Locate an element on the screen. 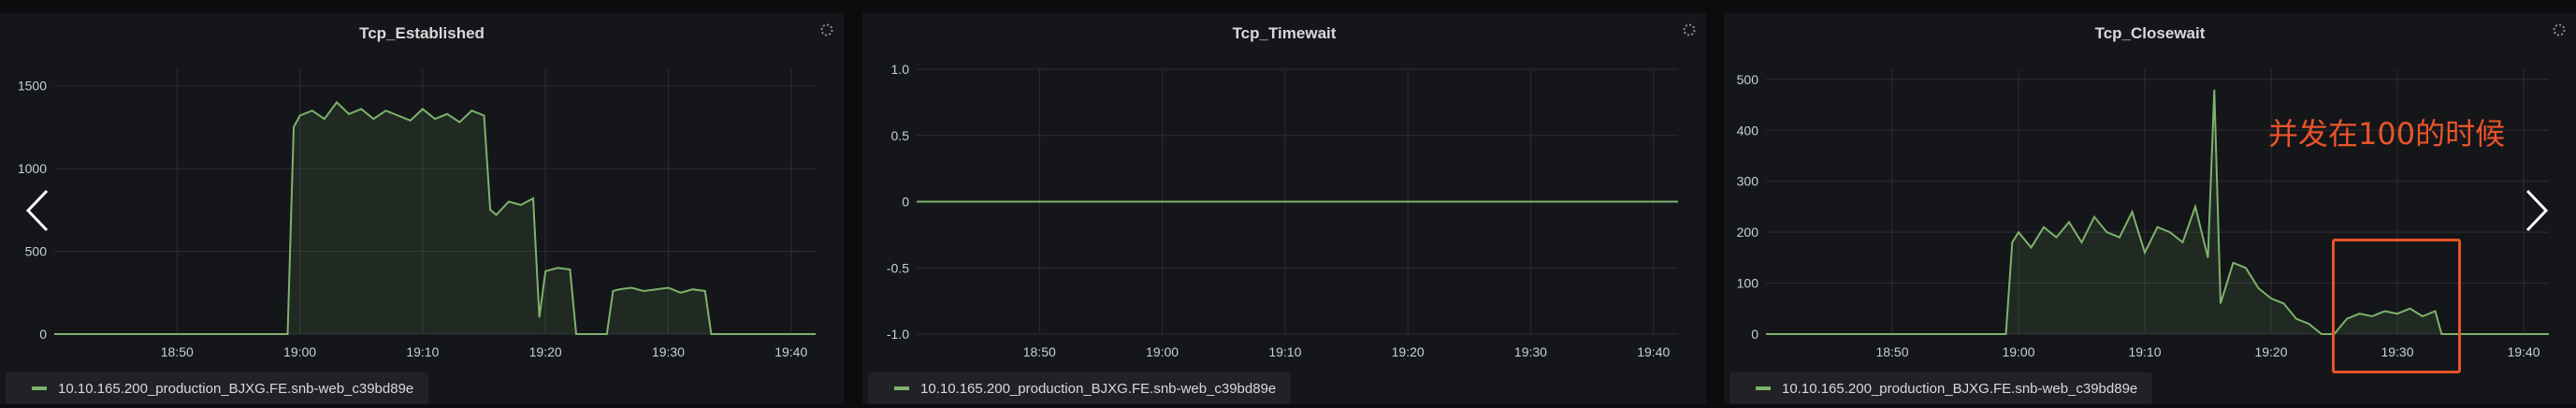 The height and width of the screenshot is (408, 2576). y-tick-label: 100 is located at coordinates (1748, 283).